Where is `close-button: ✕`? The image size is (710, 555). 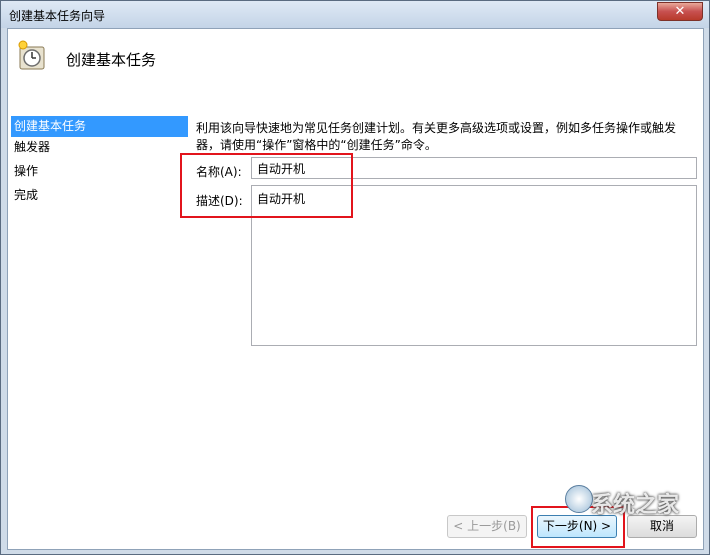 close-button: ✕ is located at coordinates (680, 11).